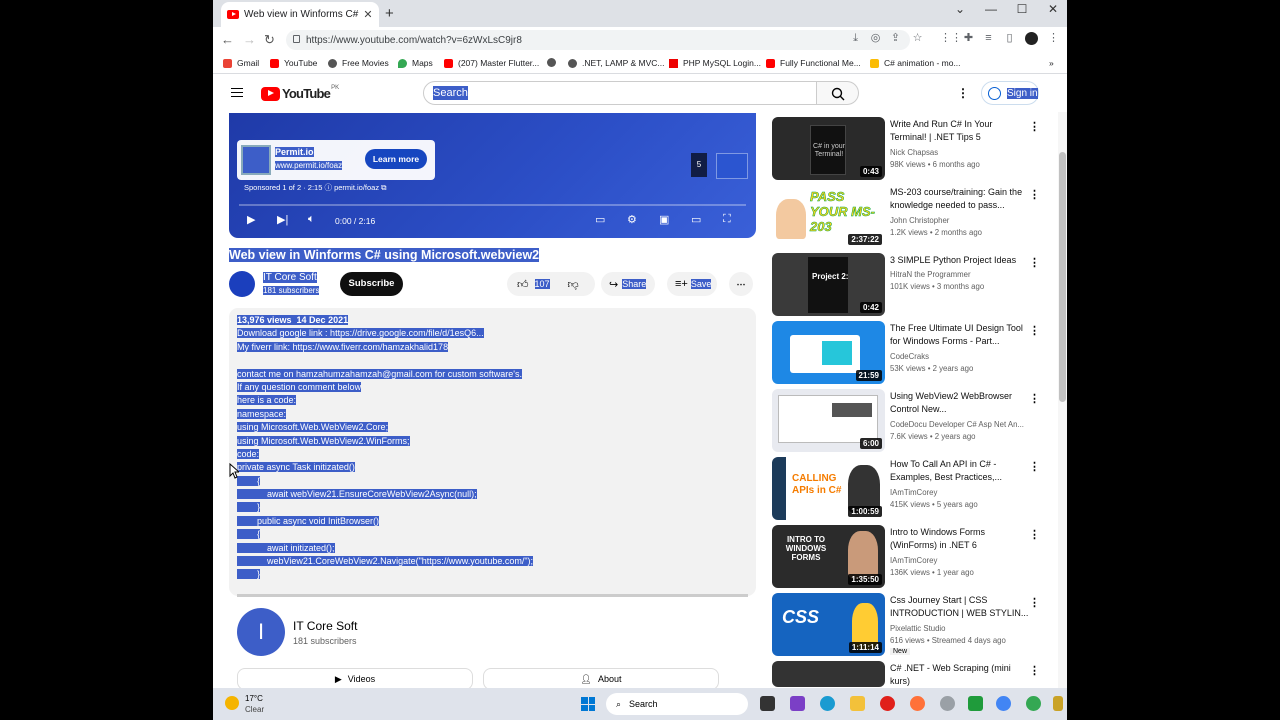 This screenshot has height=720, width=1280. Describe the element at coordinates (368, 14) in the screenshot. I see `close-tab-icon: ✕` at that location.